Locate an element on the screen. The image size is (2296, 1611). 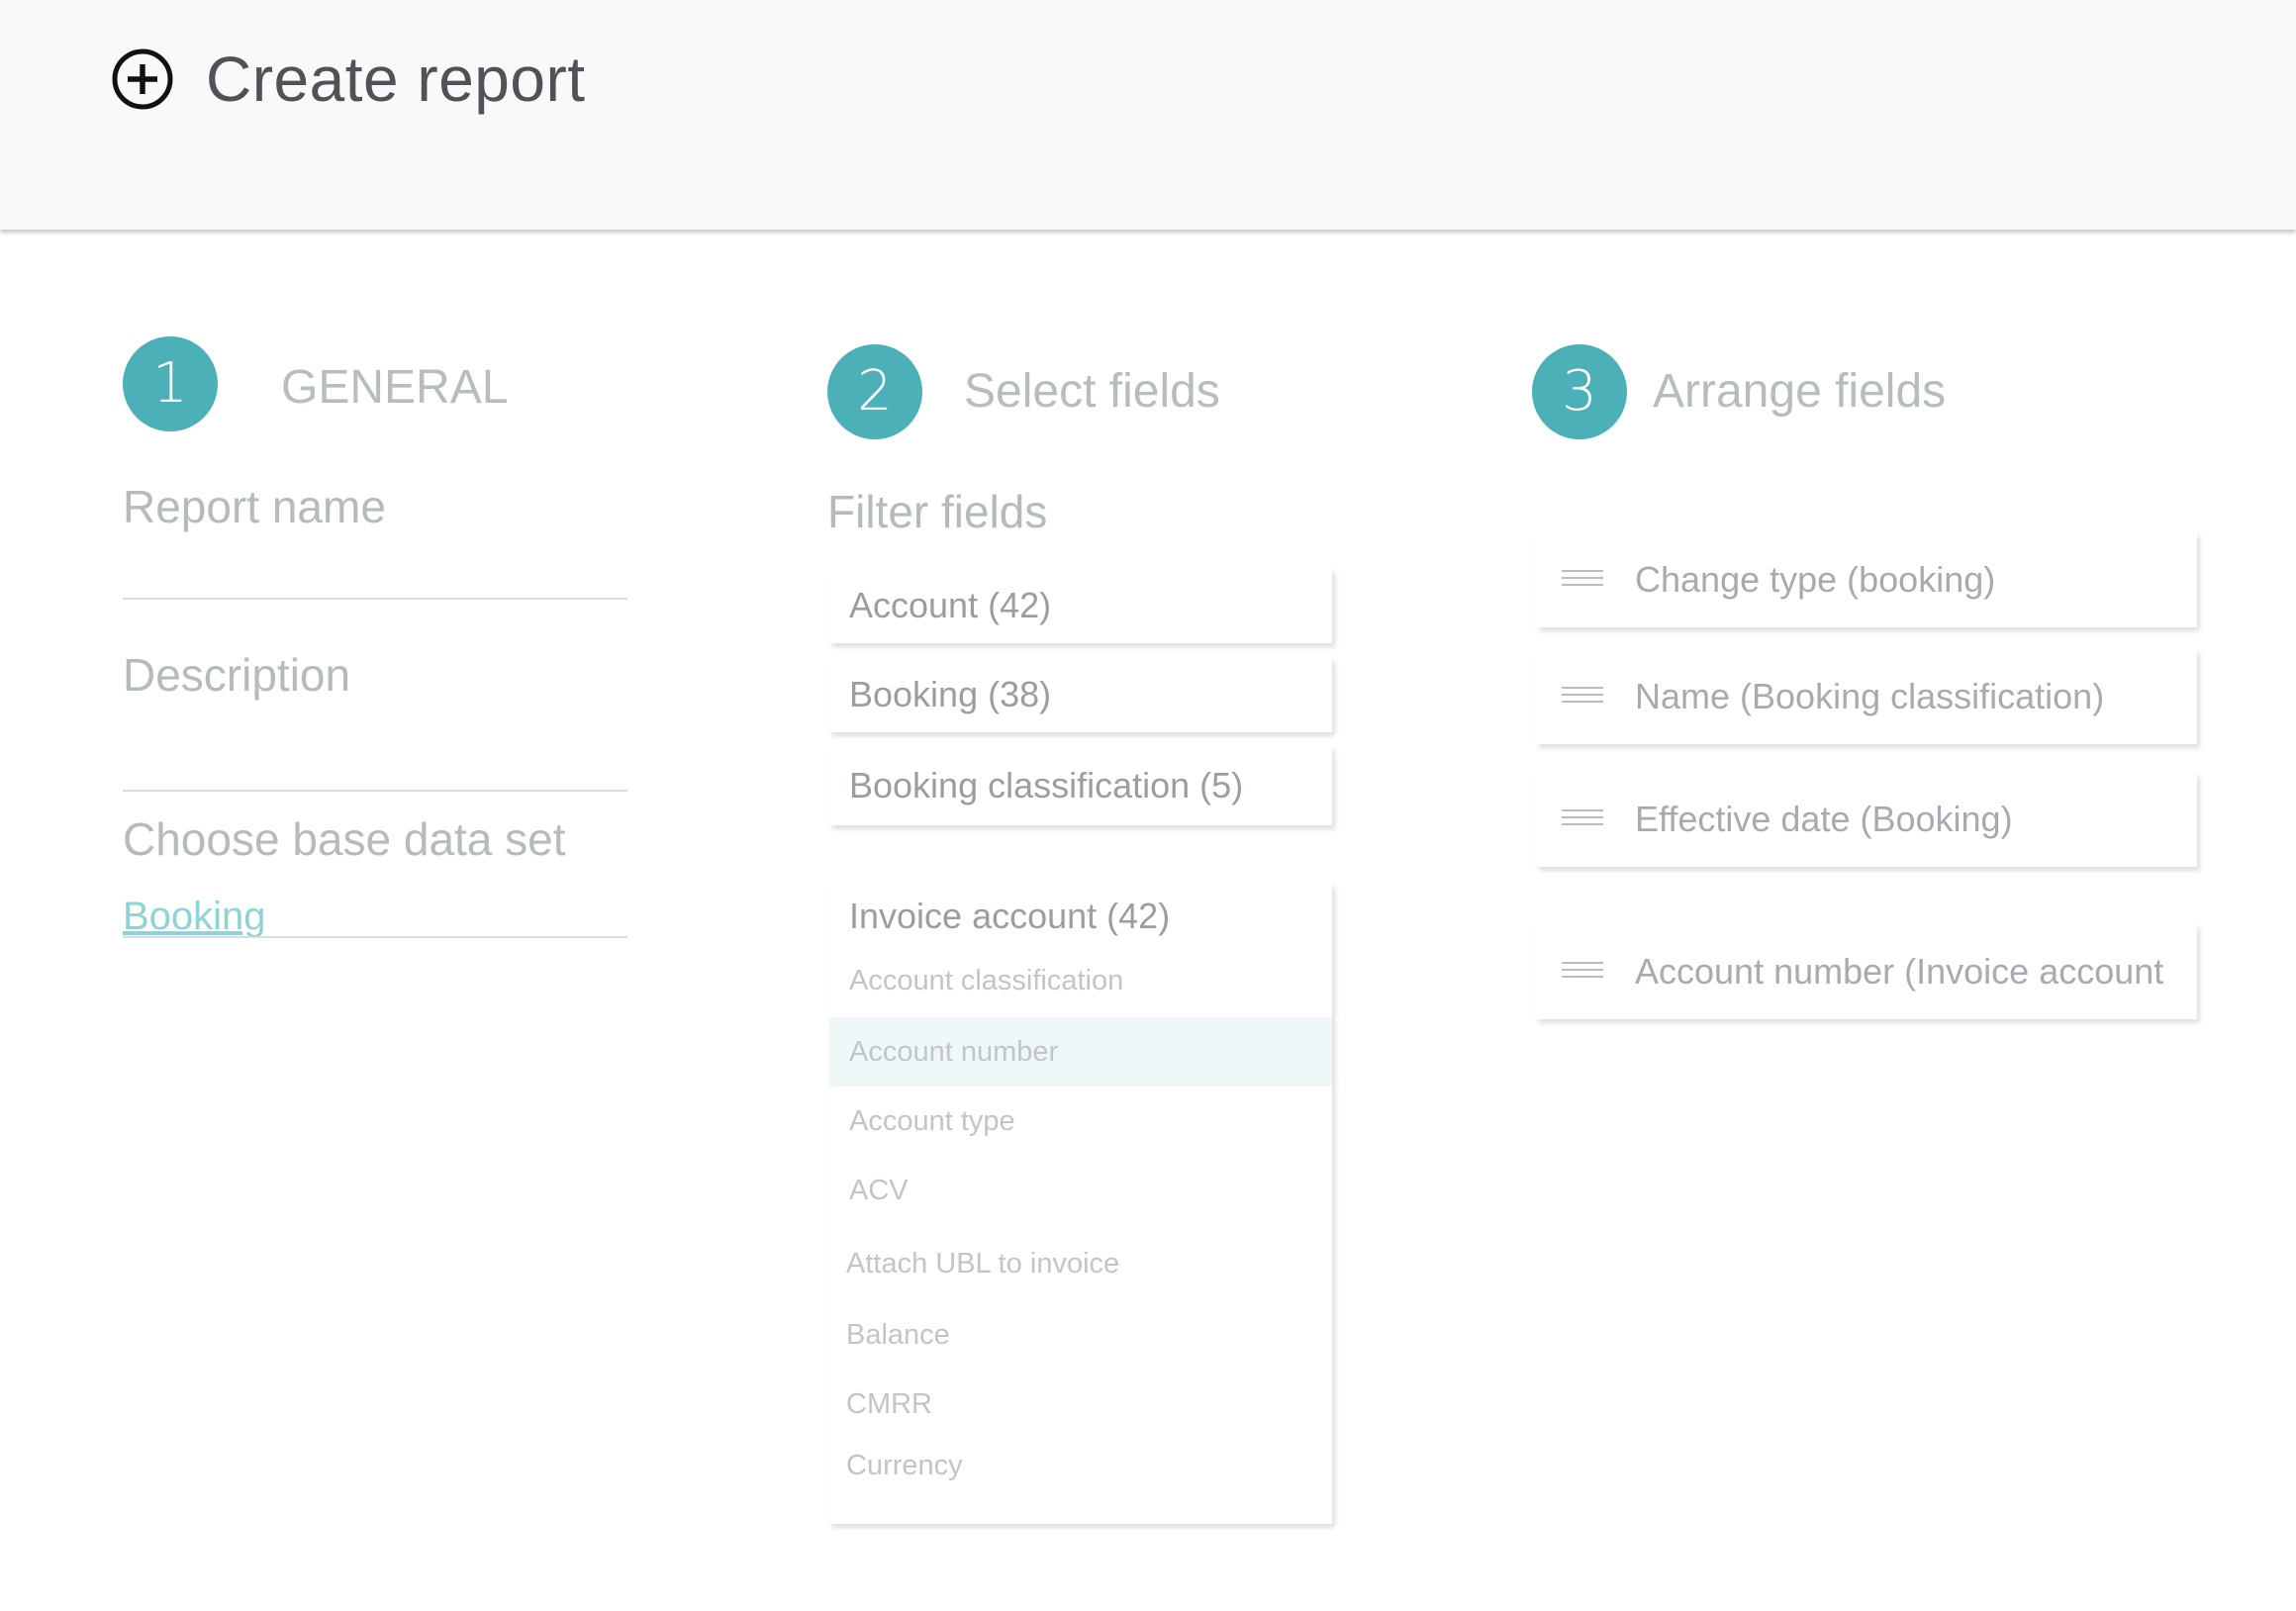
step-2-title: Select fields is located at coordinates (1092, 391).